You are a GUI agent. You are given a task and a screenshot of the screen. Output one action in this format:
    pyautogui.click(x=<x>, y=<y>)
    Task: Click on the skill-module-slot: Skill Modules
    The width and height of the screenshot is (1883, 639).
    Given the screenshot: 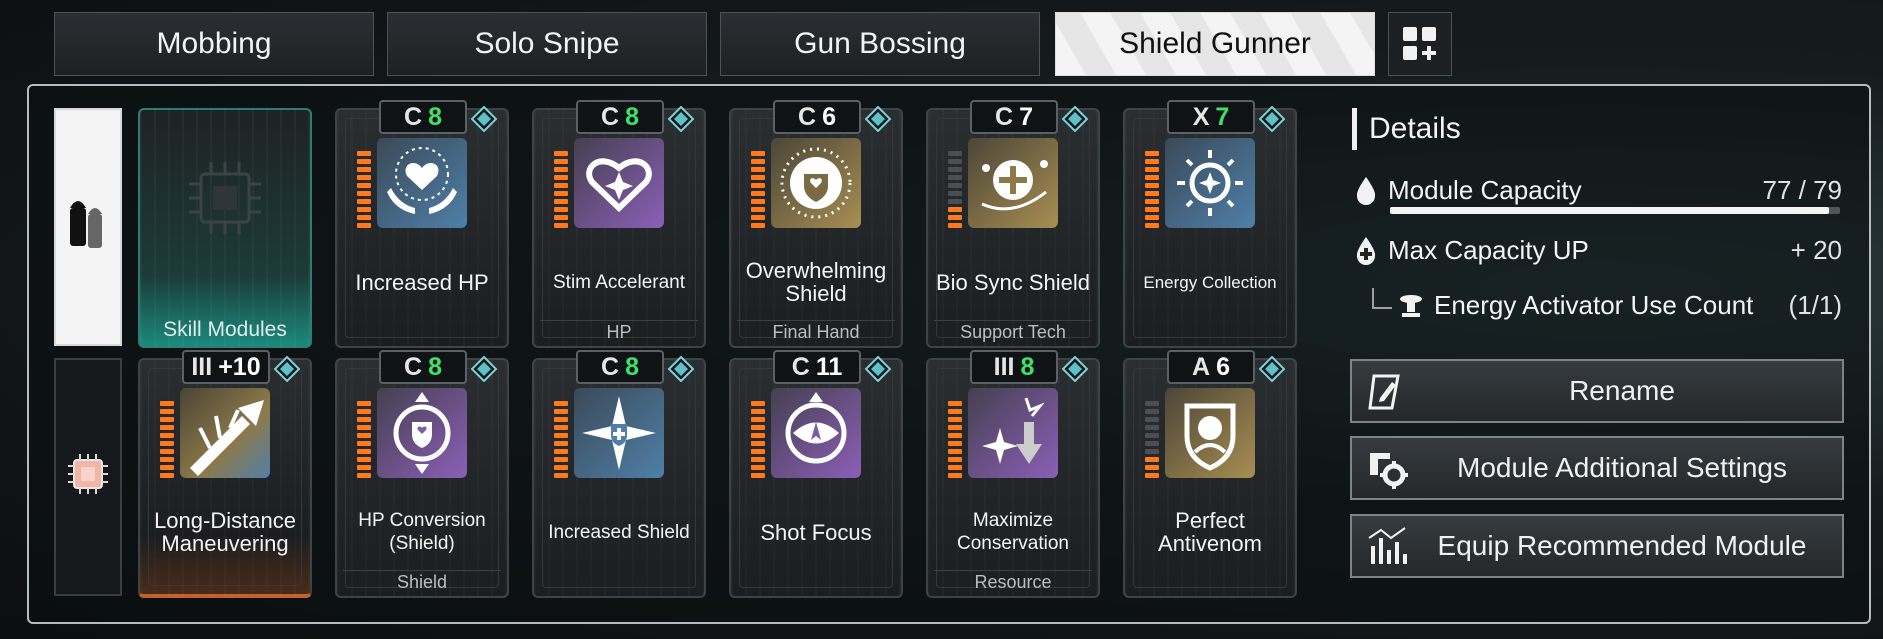 What is the action you would take?
    pyautogui.click(x=225, y=228)
    